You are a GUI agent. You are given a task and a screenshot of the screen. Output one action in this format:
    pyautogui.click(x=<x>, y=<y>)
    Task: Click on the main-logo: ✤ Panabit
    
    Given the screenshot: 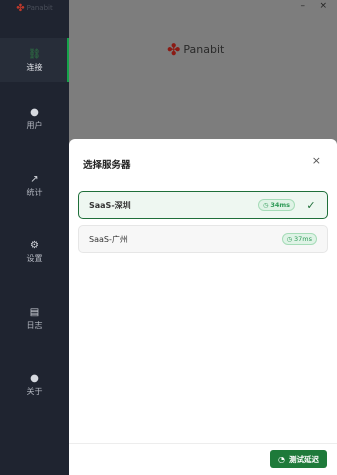 What is the action you would take?
    pyautogui.click(x=195, y=49)
    